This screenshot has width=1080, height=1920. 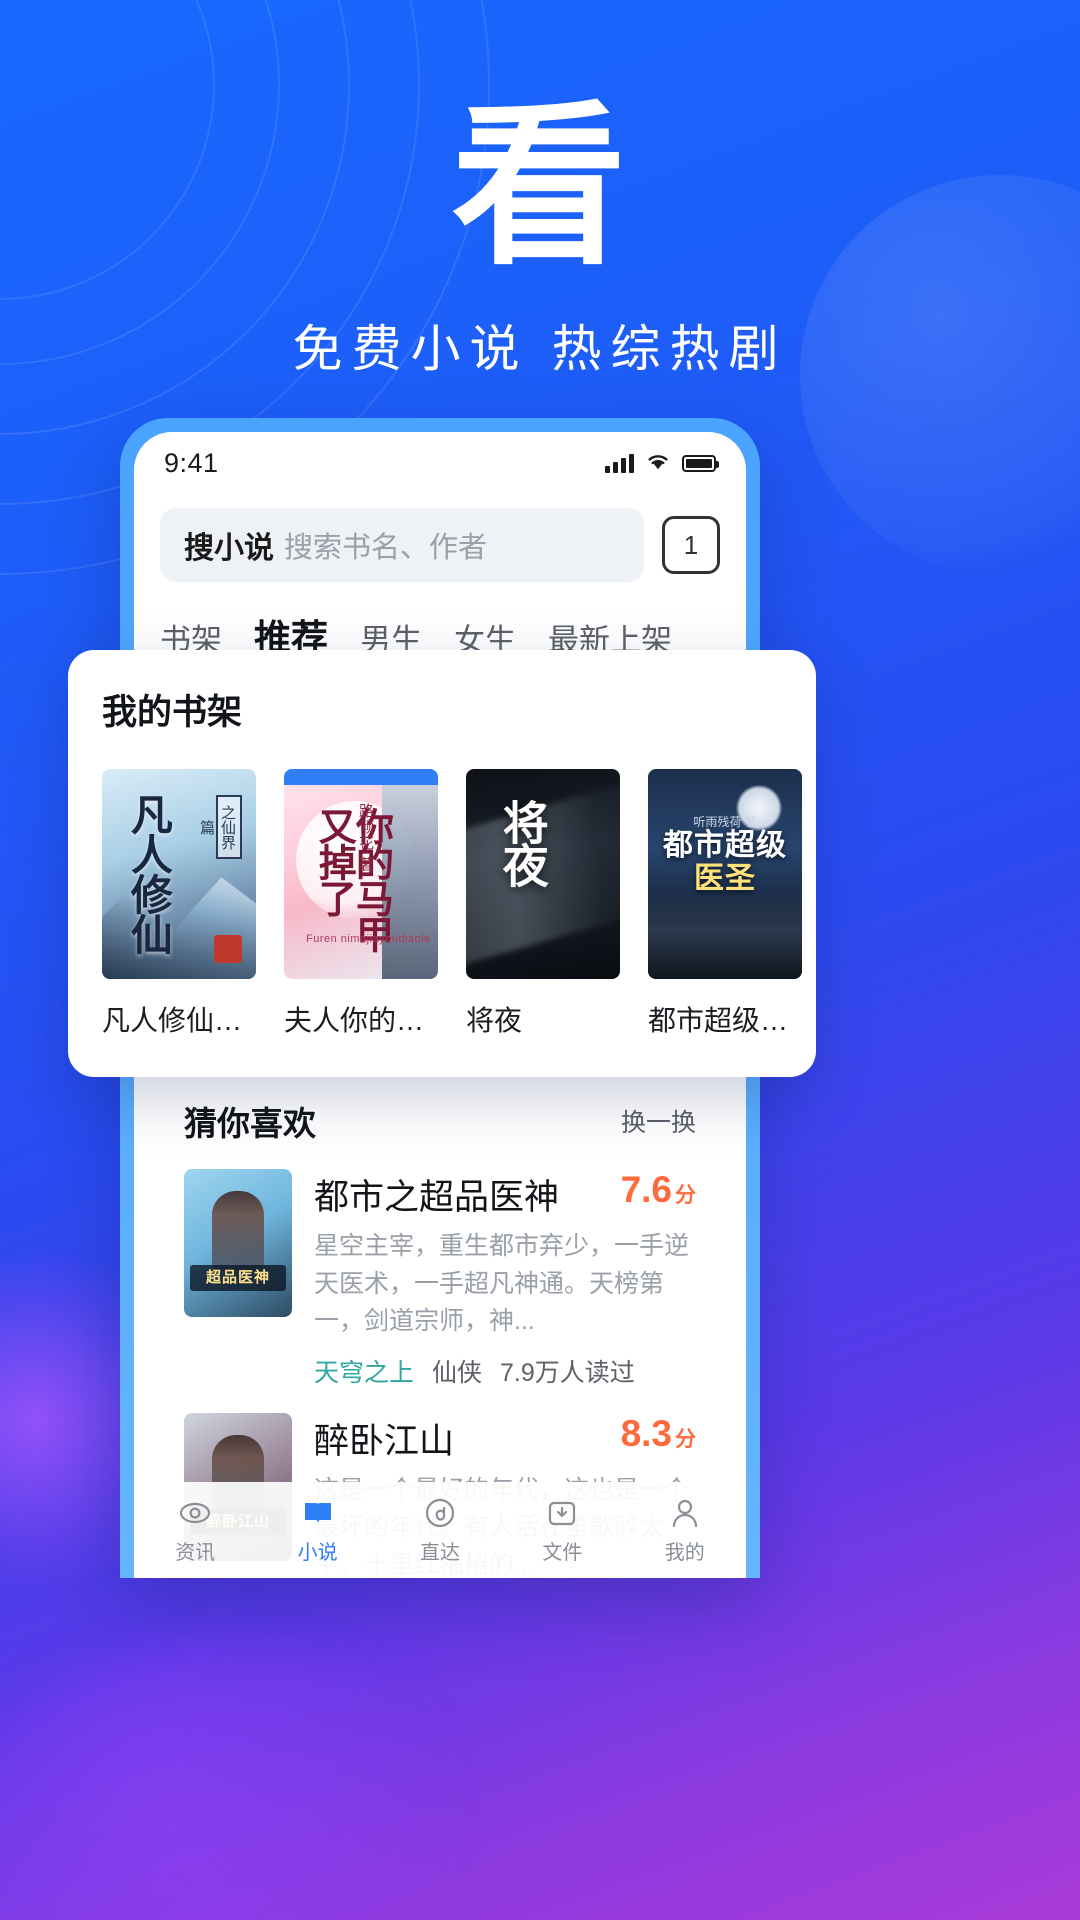 I want to click on hero-tagline: 免费小说 热综热剧, so click(x=540, y=349).